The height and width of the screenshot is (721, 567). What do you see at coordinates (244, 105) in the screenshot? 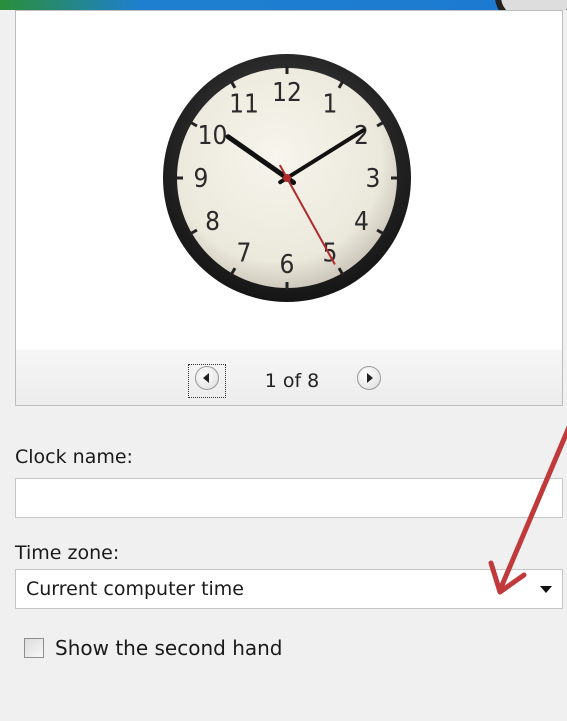
I see `clock-numeral: 11` at bounding box center [244, 105].